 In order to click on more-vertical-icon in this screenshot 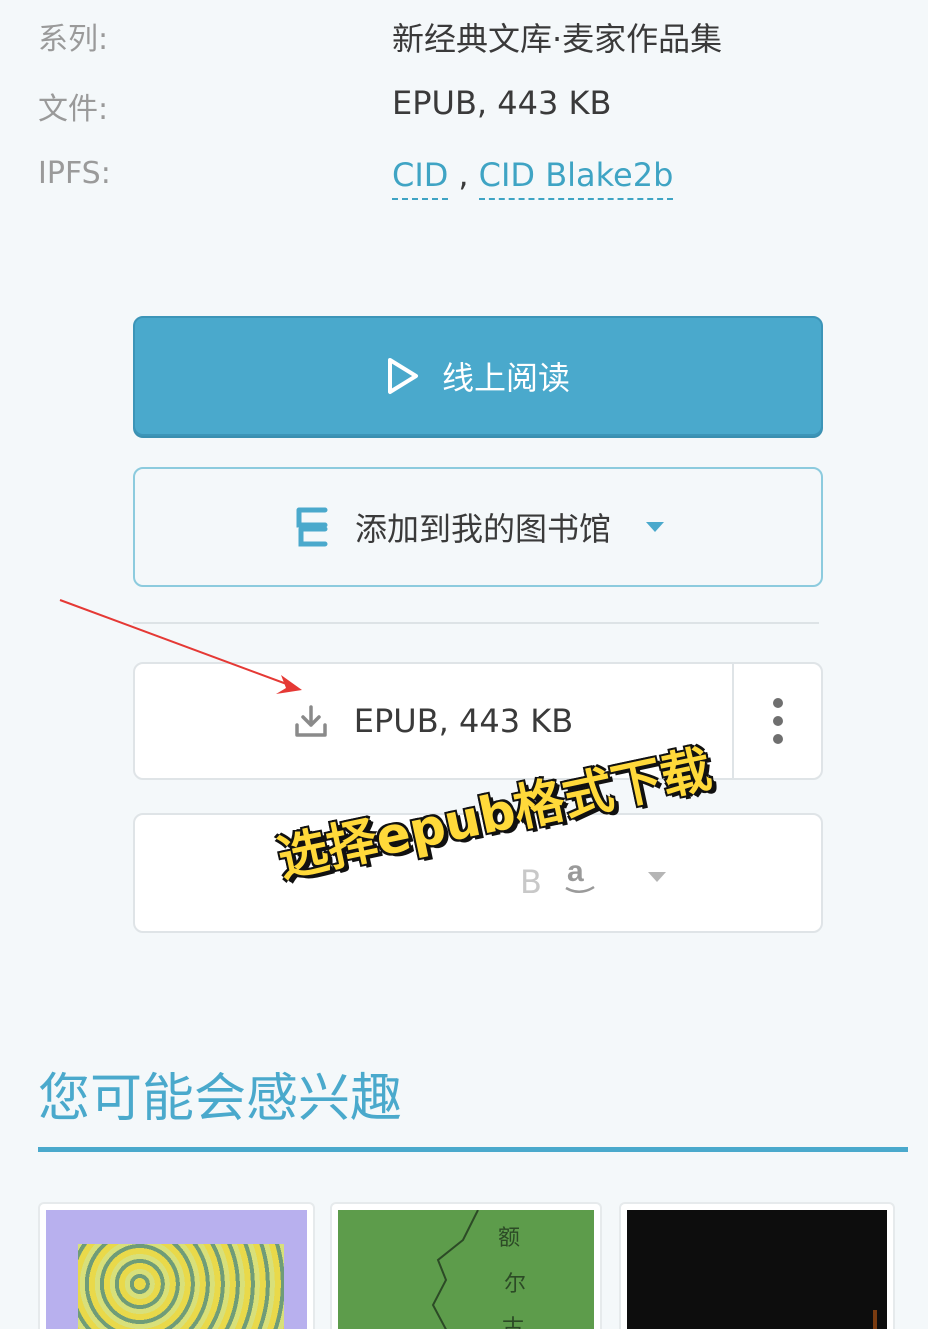, I will do `click(778, 721)`.